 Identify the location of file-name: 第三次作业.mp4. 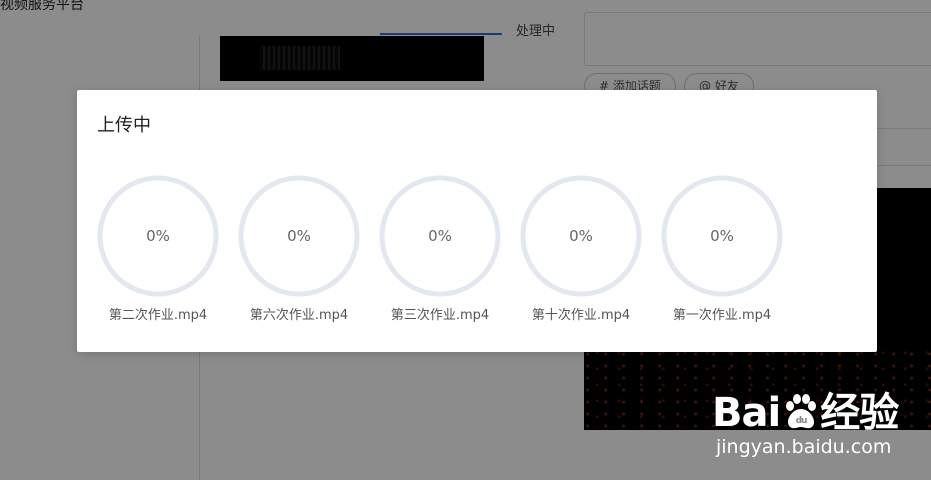
(440, 315).